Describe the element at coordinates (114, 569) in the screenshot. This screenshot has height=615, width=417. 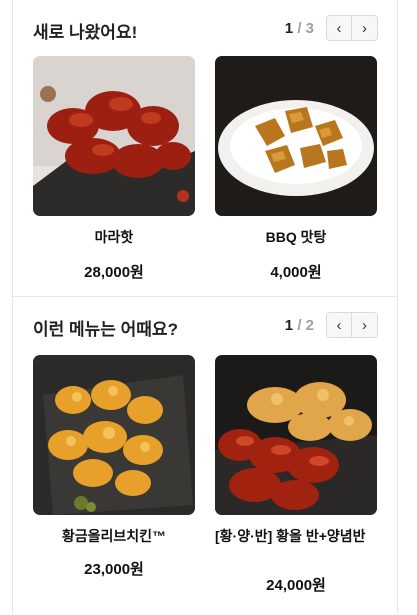
I see `menu-price: 23,000원` at that location.